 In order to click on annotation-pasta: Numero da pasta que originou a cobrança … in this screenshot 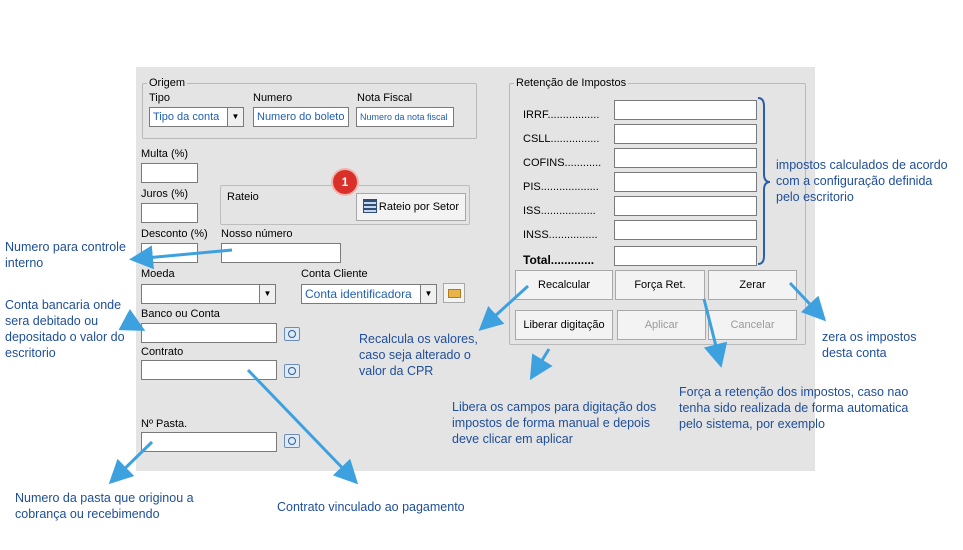, I will do `click(104, 506)`.